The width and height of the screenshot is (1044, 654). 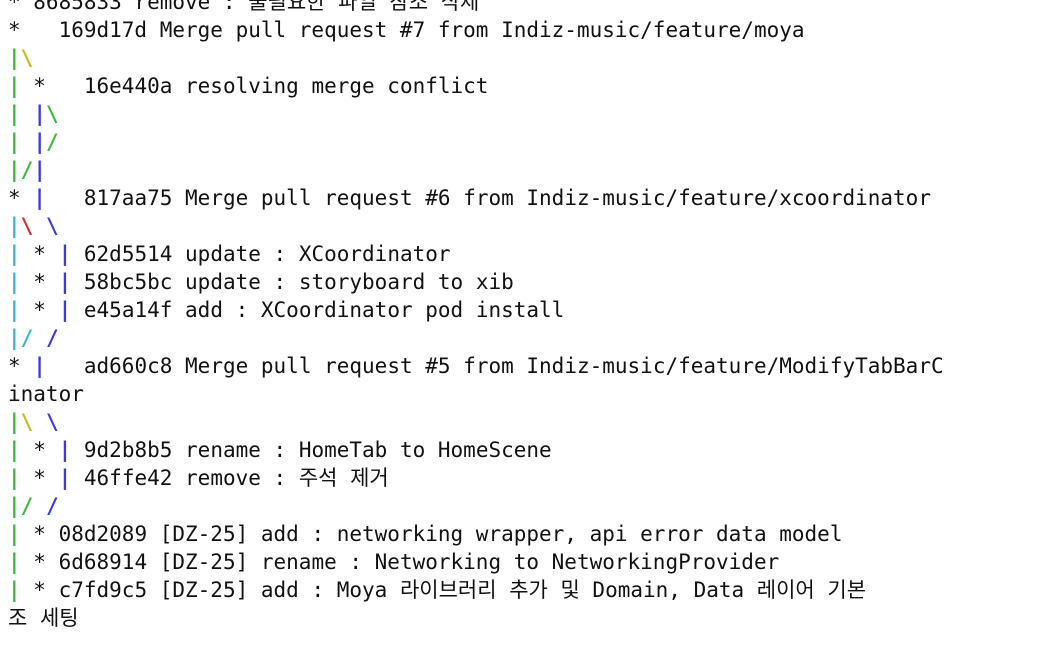 I want to click on log-line: 조 세팅, so click(x=43, y=618).